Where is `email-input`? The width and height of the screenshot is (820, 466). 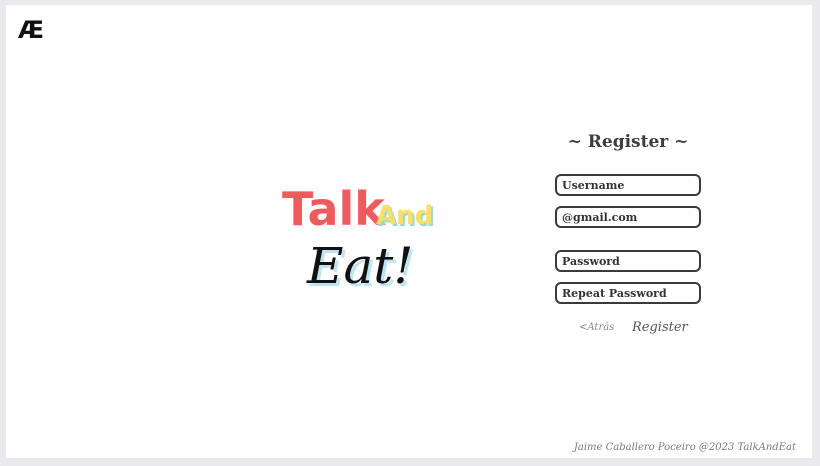
email-input is located at coordinates (628, 217).